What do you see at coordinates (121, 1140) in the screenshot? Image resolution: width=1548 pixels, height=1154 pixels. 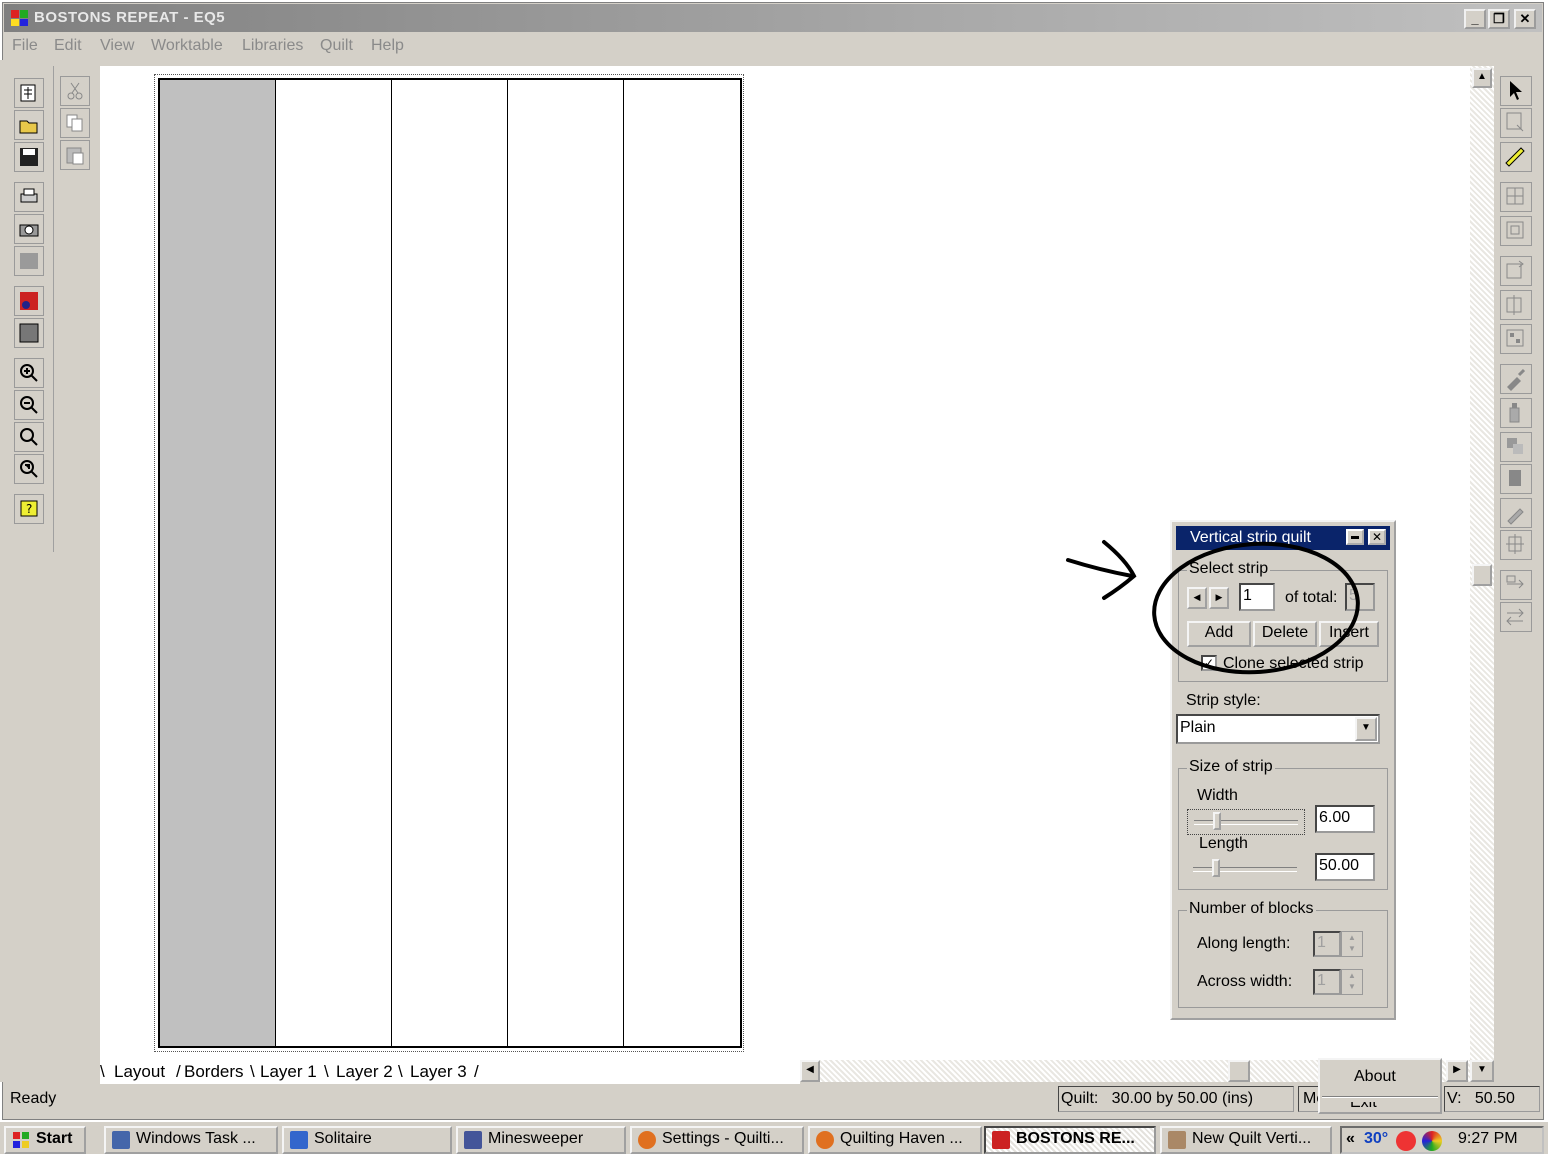 I see `task-manager-icon` at bounding box center [121, 1140].